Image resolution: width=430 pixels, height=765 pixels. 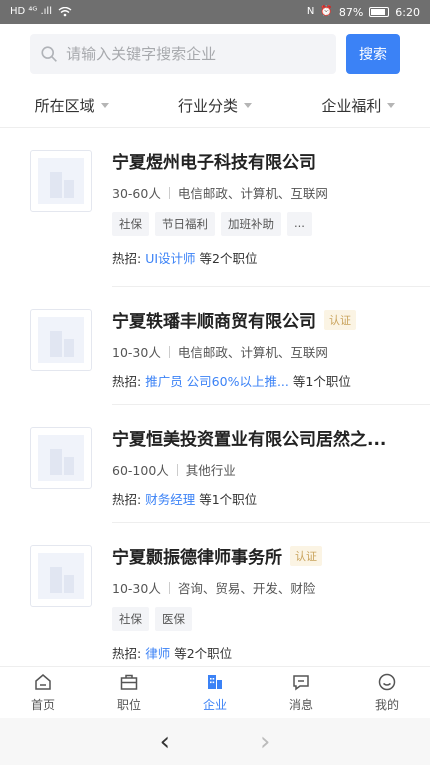 I want to click on status-bar: HD ⁴ᴳ .ıll N ⏰ 87% 6:20, so click(x=215, y=12).